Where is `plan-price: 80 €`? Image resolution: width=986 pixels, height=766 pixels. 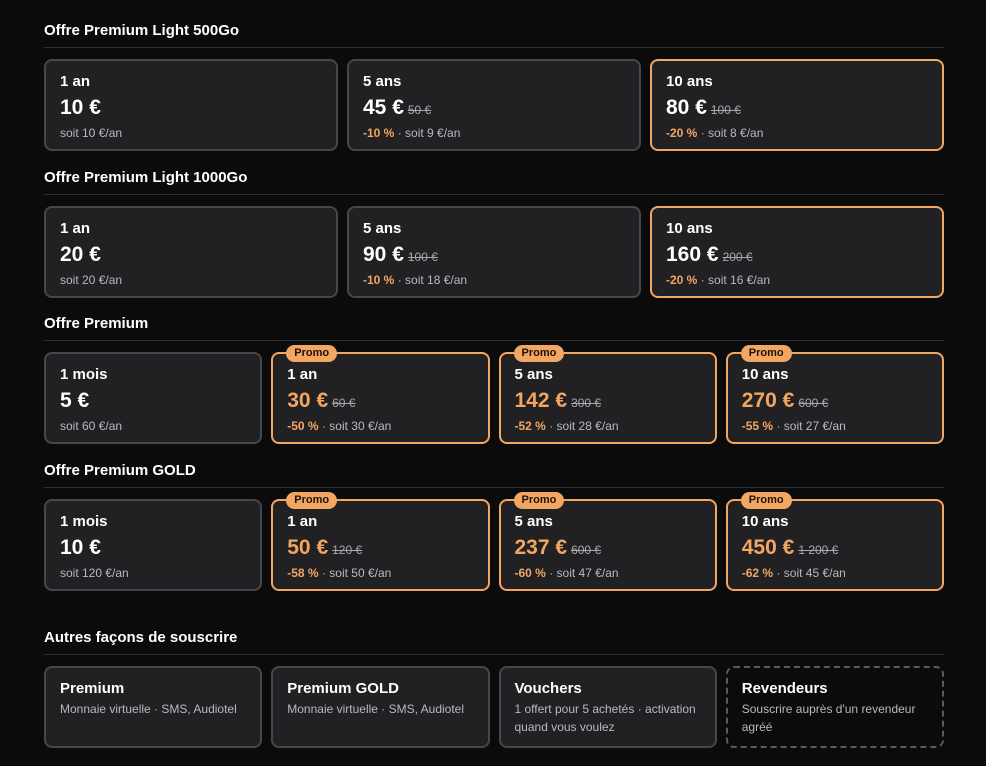 plan-price: 80 € is located at coordinates (686, 107).